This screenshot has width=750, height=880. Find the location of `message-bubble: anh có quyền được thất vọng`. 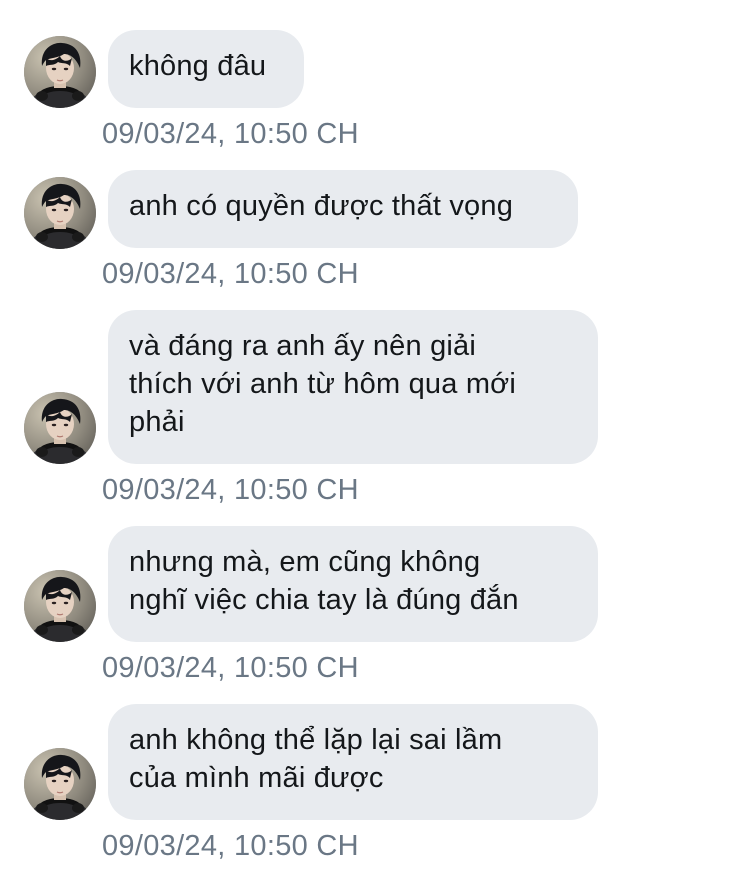

message-bubble: anh có quyền được thất vọng is located at coordinates (343, 209).